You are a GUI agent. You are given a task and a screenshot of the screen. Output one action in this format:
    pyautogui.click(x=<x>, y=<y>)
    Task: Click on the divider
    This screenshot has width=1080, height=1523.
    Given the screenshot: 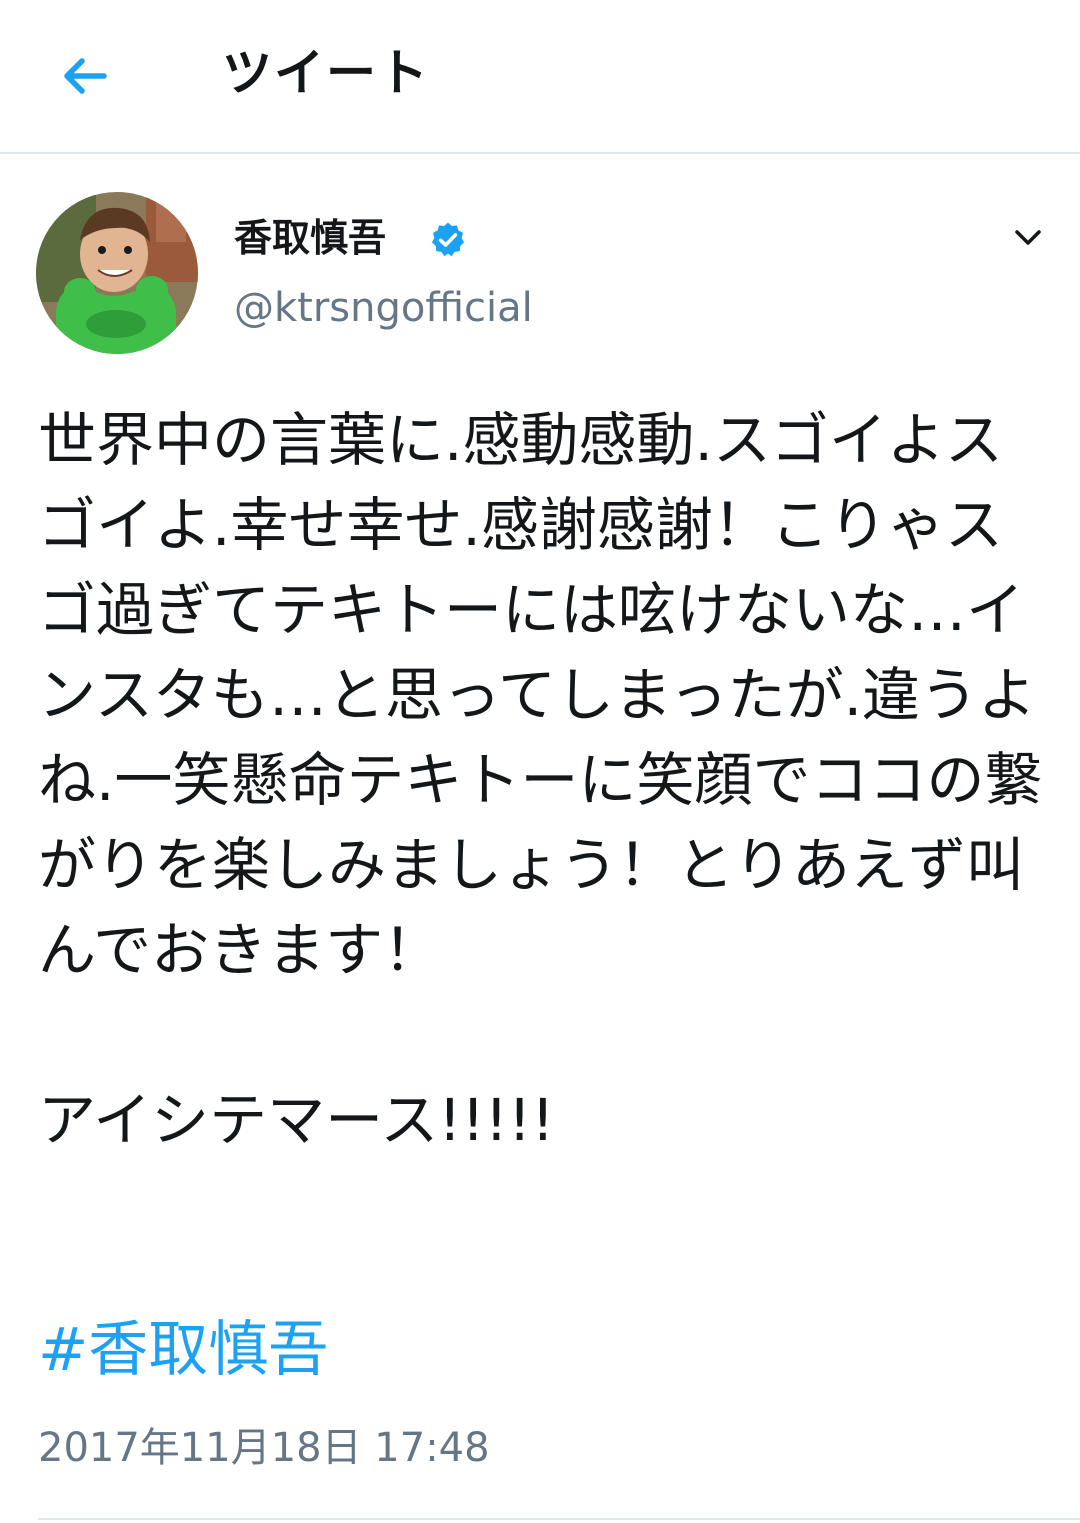 What is the action you would take?
    pyautogui.click(x=559, y=1519)
    